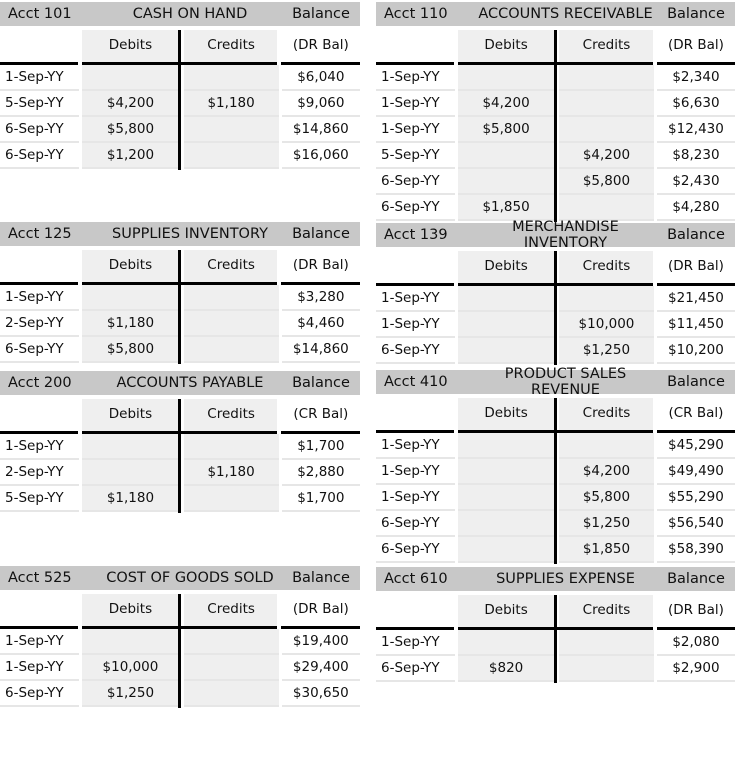 This screenshot has width=735, height=757. What do you see at coordinates (320, 473) in the screenshot?
I see `running-balance: $2,880` at bounding box center [320, 473].